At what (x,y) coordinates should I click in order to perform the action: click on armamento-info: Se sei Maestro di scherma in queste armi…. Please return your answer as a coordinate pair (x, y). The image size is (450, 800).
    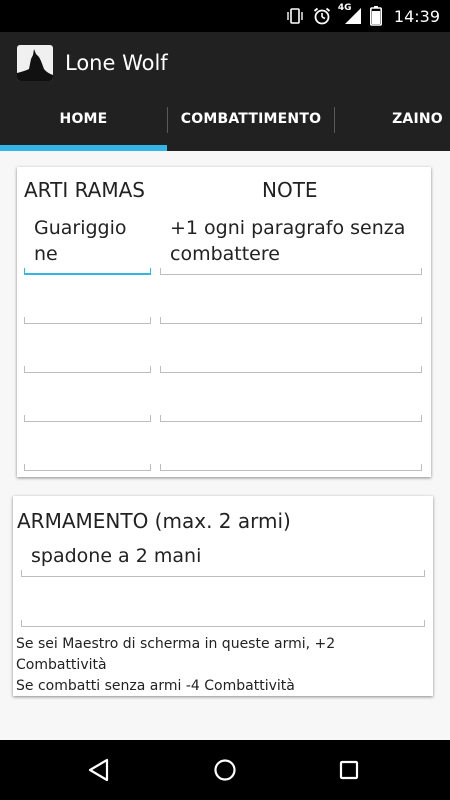
    Looking at the image, I should click on (175, 665).